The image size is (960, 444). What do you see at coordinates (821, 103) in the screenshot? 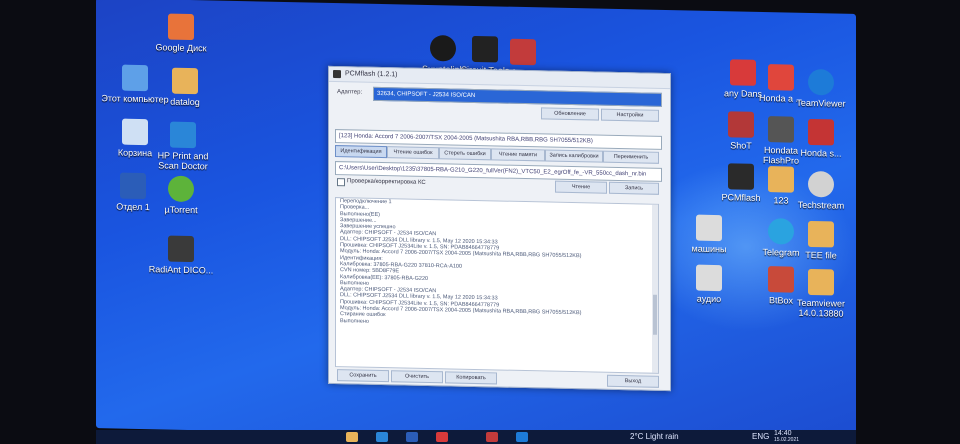
I see `desktop-icon-label: TeamViewer` at bounding box center [821, 103].